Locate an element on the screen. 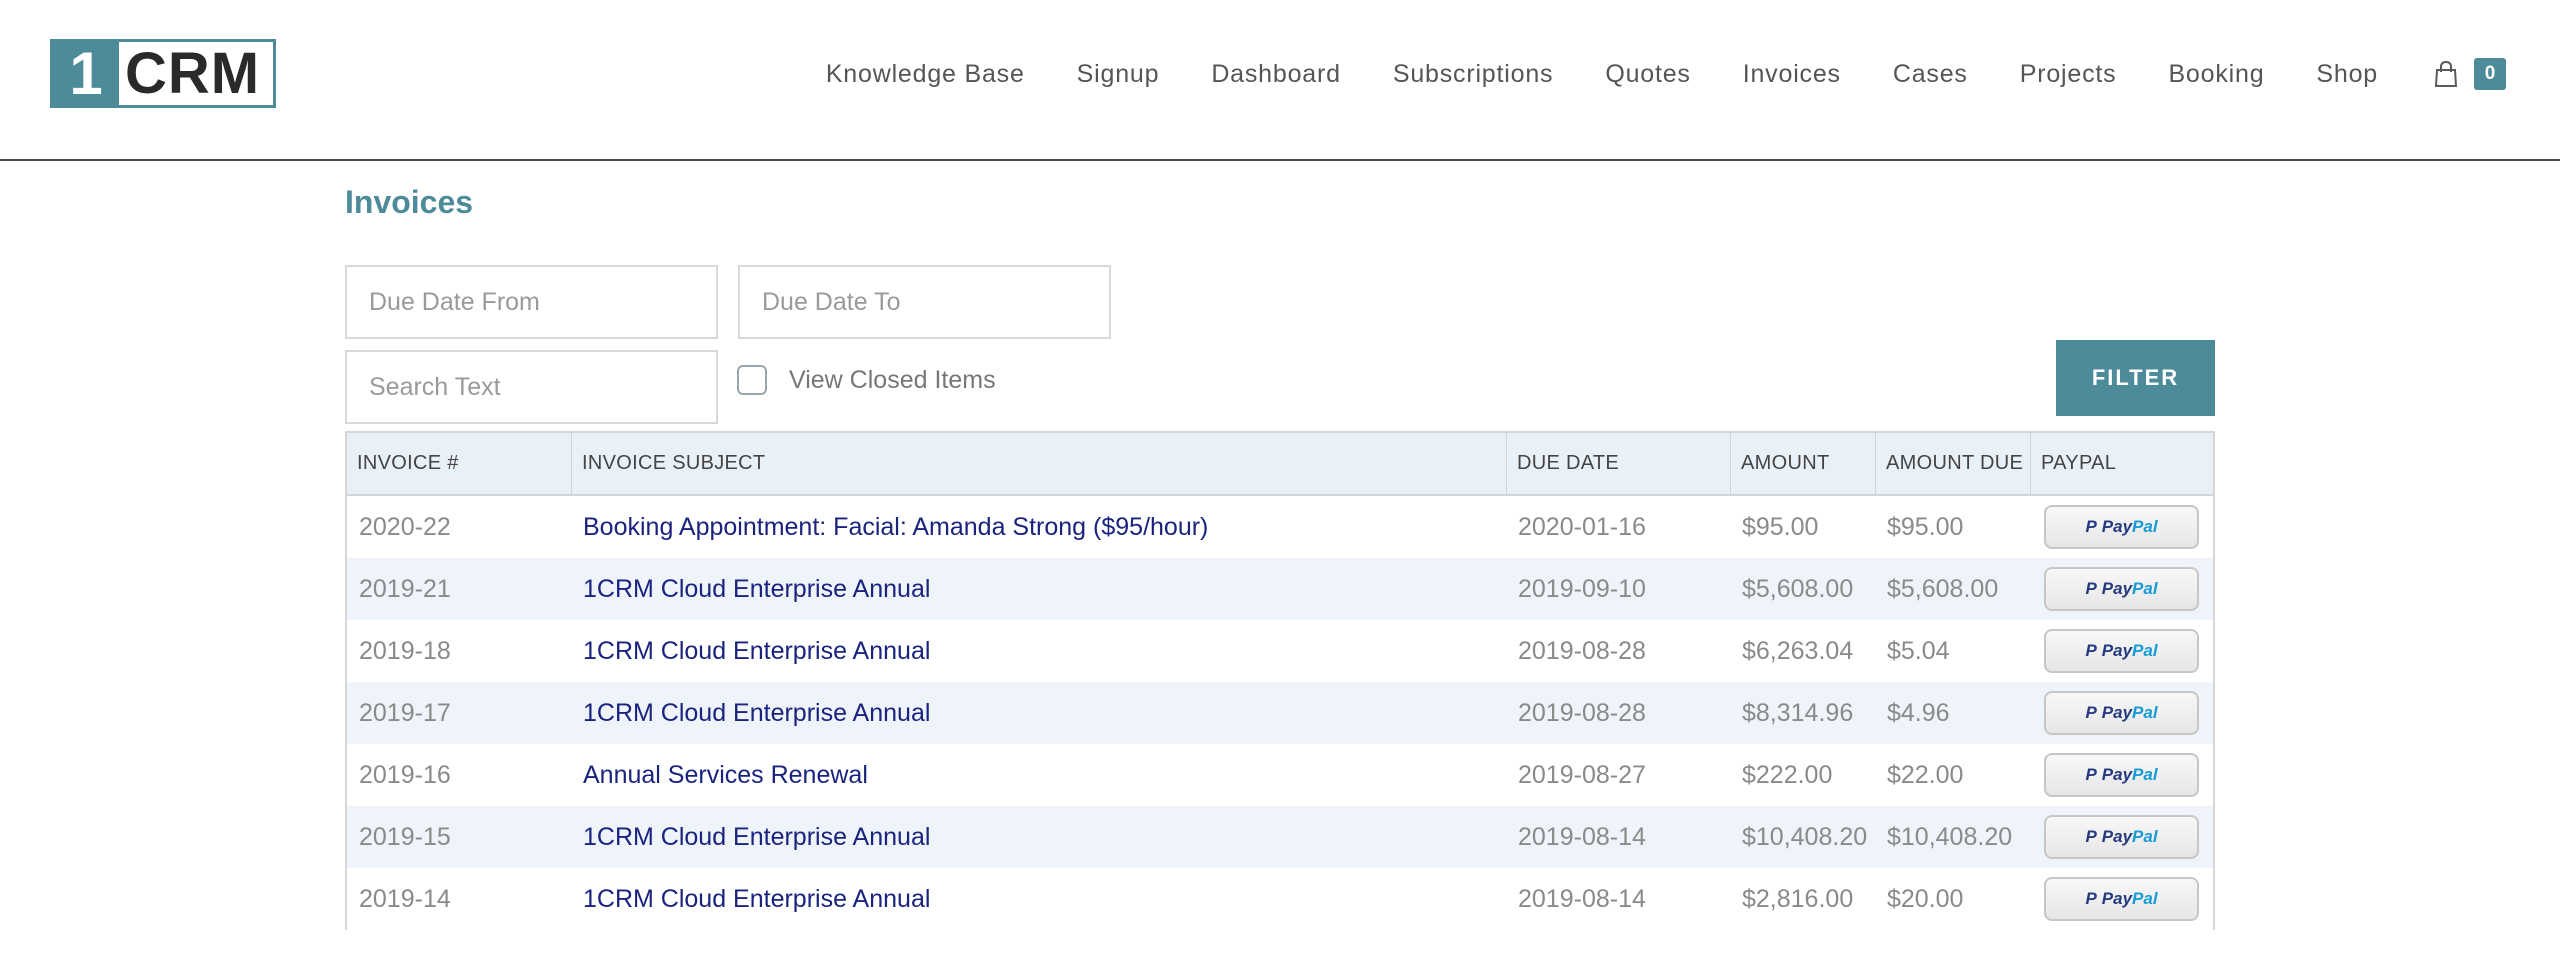 This screenshot has height=958, width=2560. invoice-number: 2019-21 is located at coordinates (459, 589).